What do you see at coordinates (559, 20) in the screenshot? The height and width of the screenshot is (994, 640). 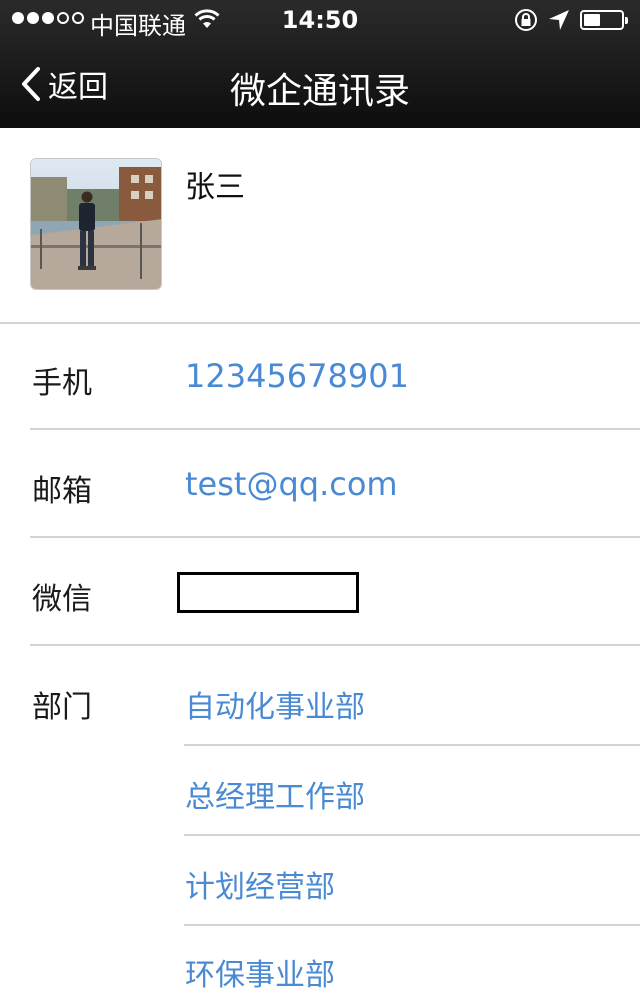 I see `location-arrow-icon` at bounding box center [559, 20].